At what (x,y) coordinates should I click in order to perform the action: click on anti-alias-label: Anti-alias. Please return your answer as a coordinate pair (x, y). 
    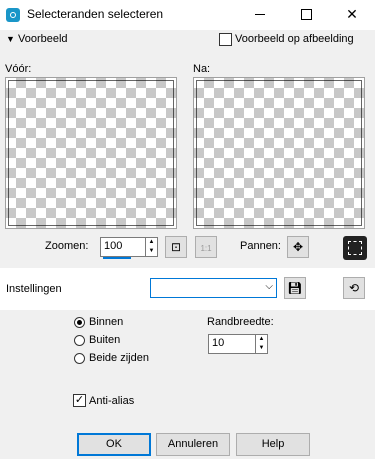
    Looking at the image, I should click on (112, 401).